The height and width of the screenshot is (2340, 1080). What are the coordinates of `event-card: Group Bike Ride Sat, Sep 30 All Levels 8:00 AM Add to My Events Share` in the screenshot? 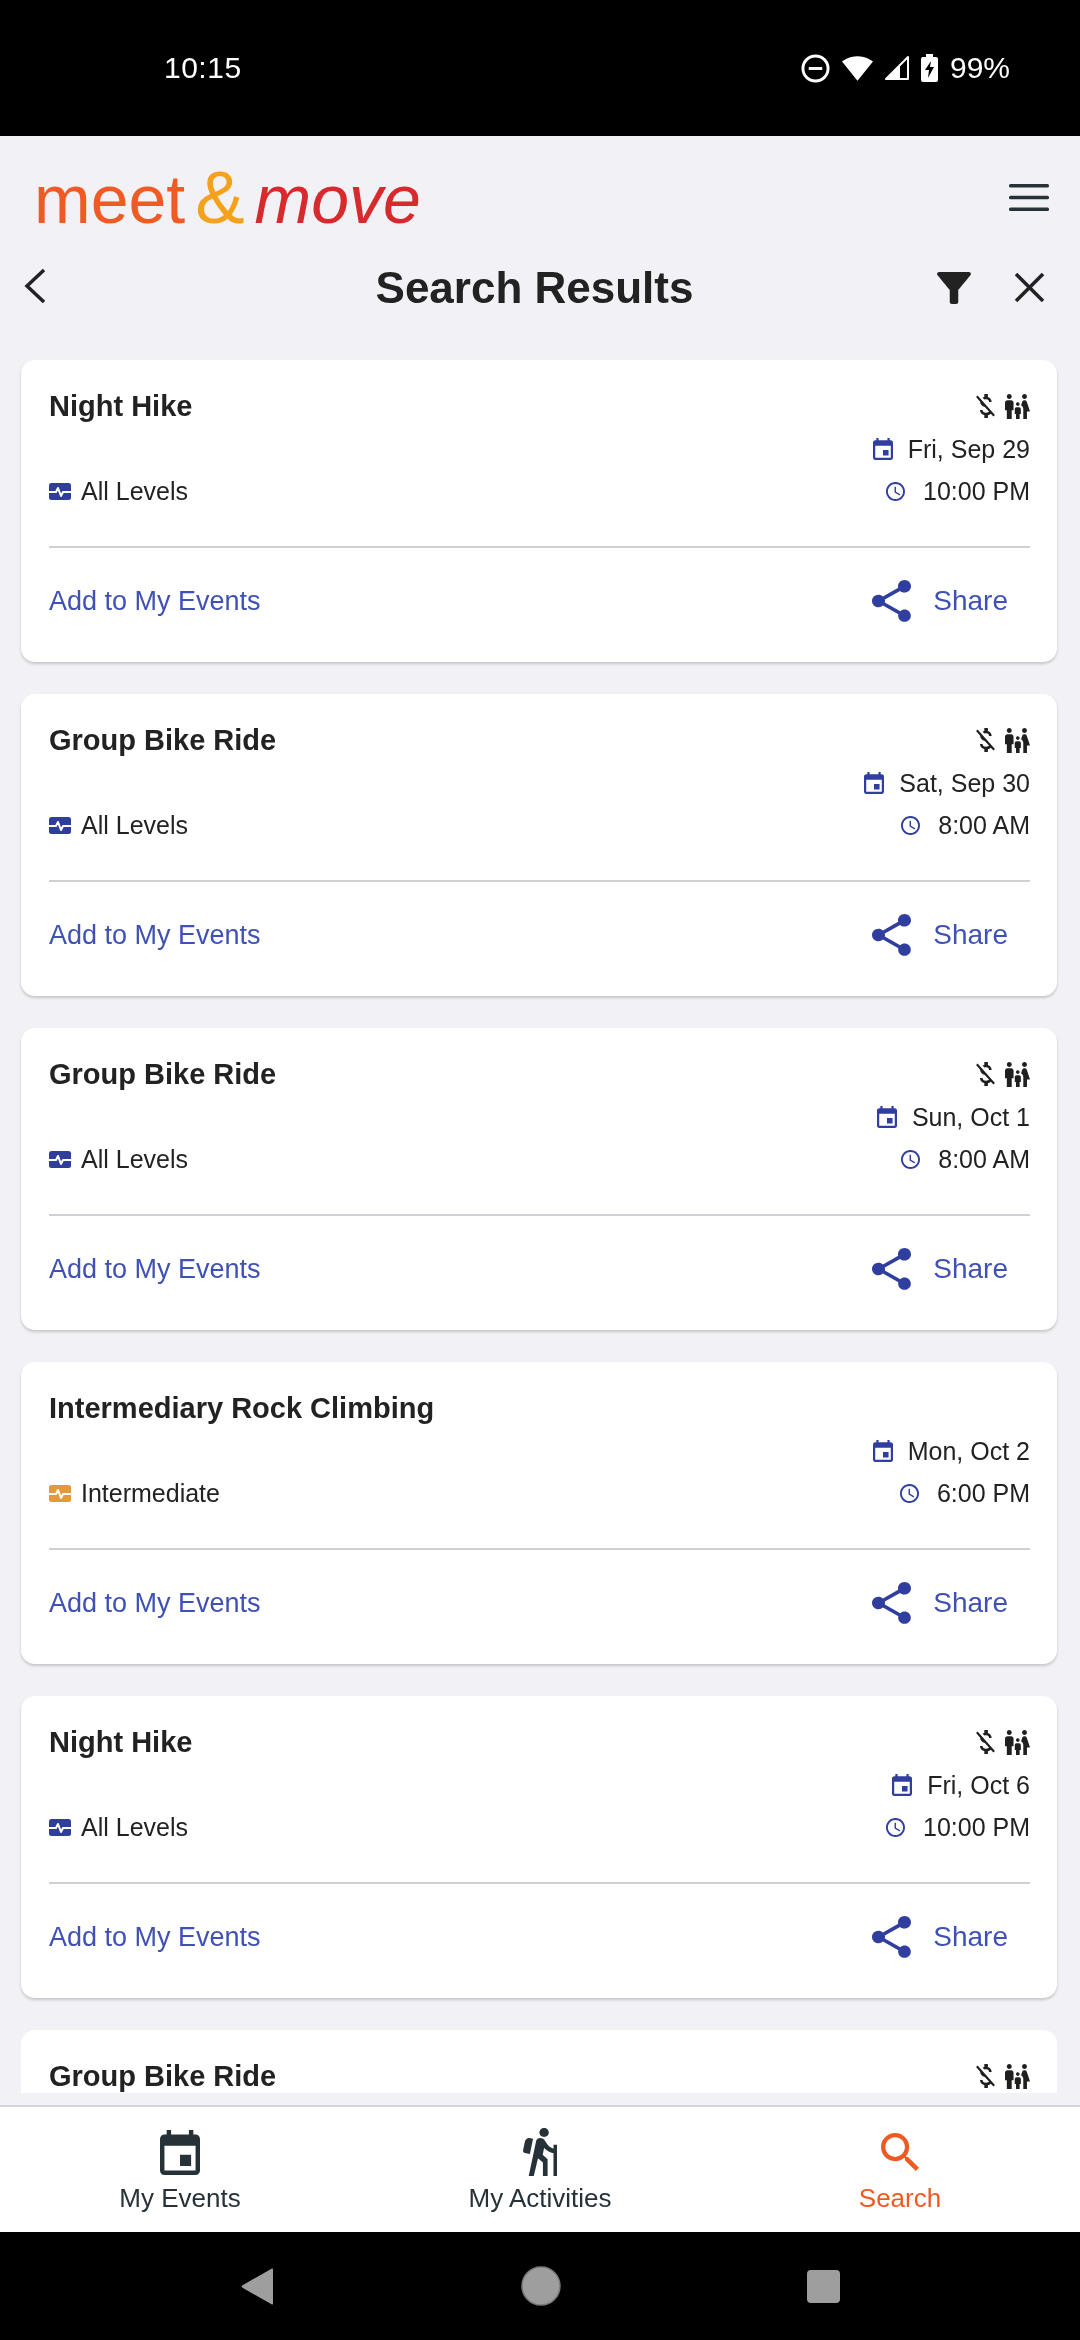 It's located at (539, 845).